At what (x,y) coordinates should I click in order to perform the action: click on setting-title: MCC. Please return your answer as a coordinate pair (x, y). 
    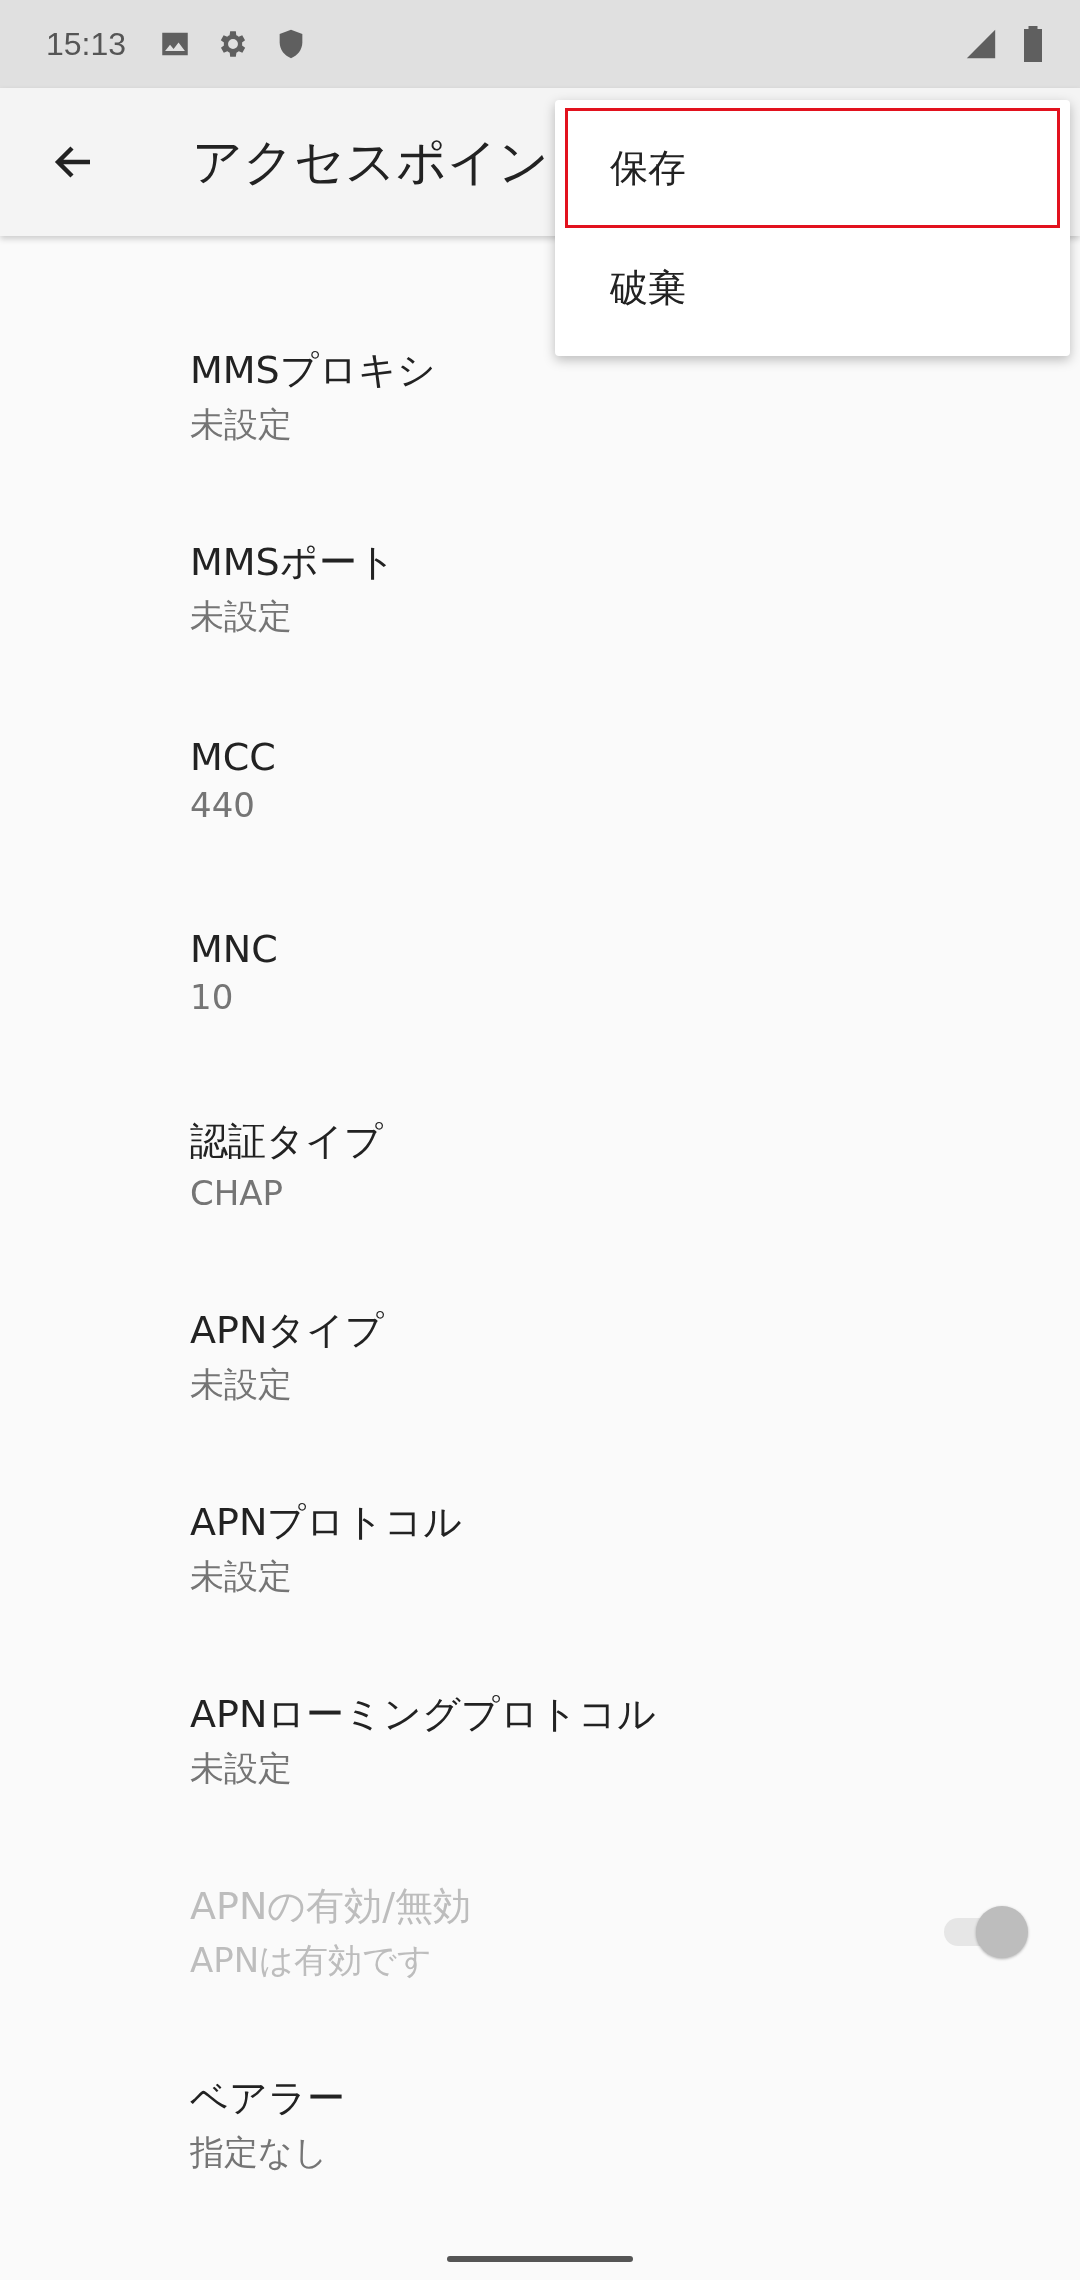
    Looking at the image, I should click on (233, 757).